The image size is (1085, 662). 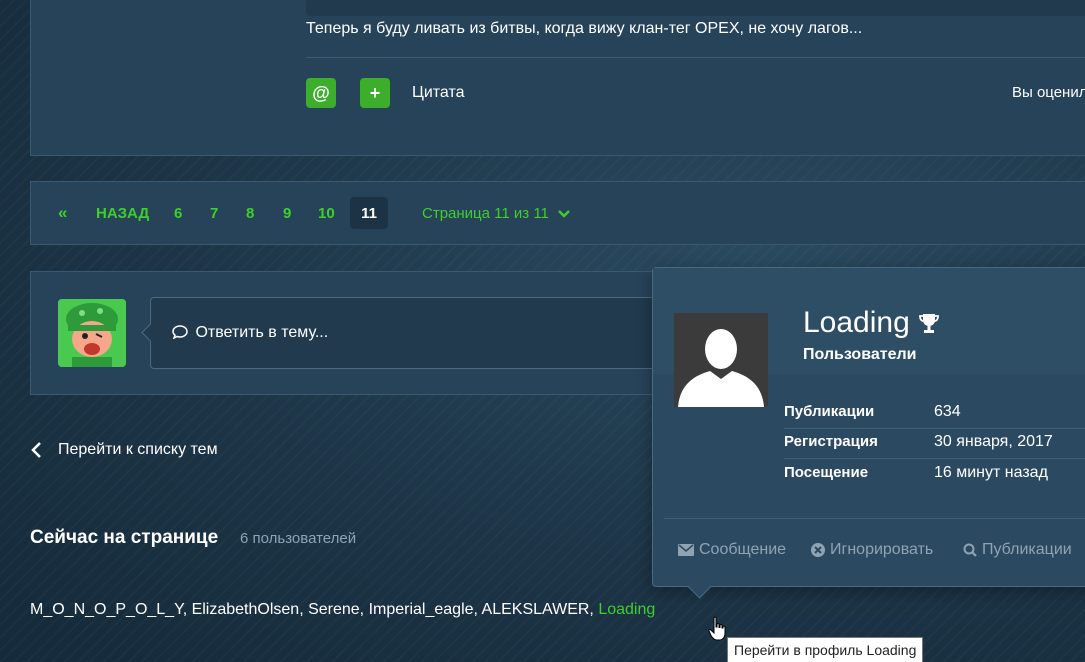 I want to click on page-link-9: 9, so click(x=287, y=213).